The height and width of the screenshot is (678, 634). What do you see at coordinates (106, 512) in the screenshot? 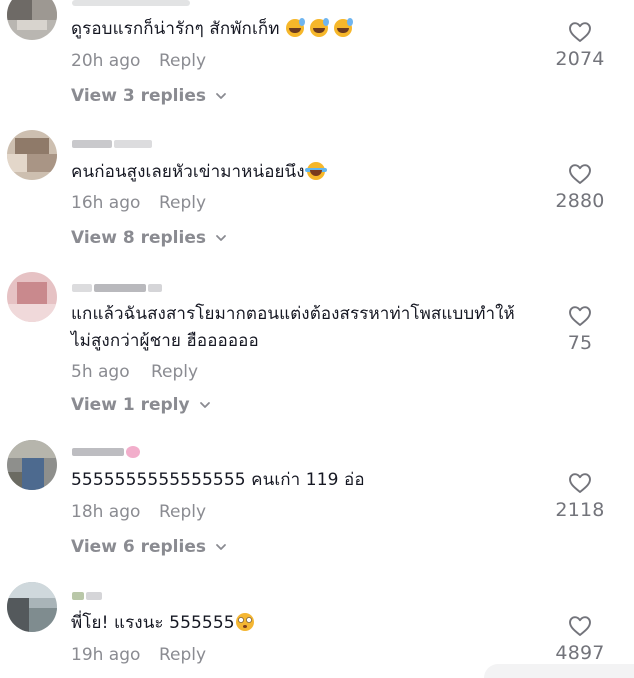
I see `comment-timestamp: 18h ago` at bounding box center [106, 512].